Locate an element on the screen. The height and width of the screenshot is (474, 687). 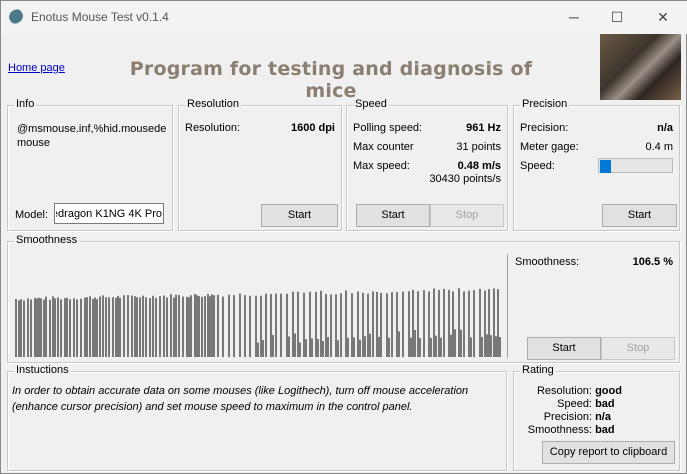
rating-row: Precision: n/a is located at coordinates (597, 417).